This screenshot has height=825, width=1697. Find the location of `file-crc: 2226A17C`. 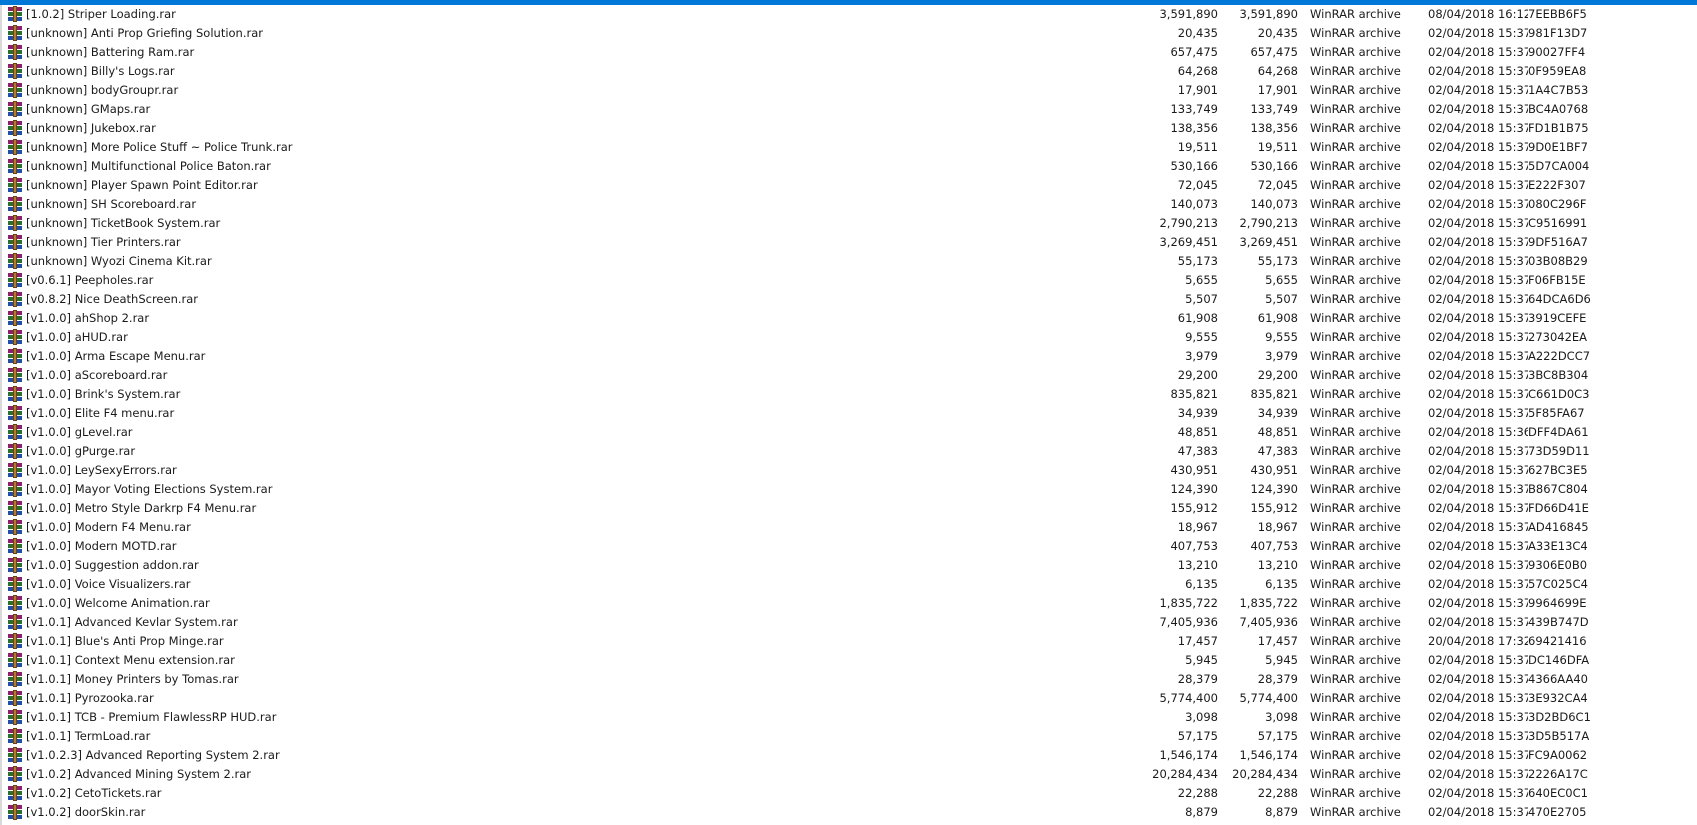

file-crc: 2226A17C is located at coordinates (1558, 774).